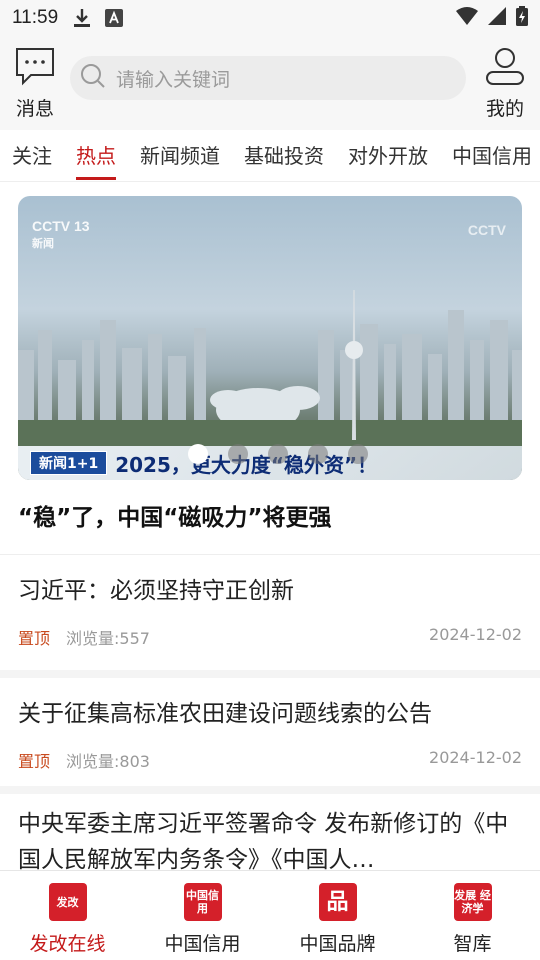 The image size is (540, 960). Describe the element at coordinates (93, 78) in the screenshot. I see `search-icon` at that location.